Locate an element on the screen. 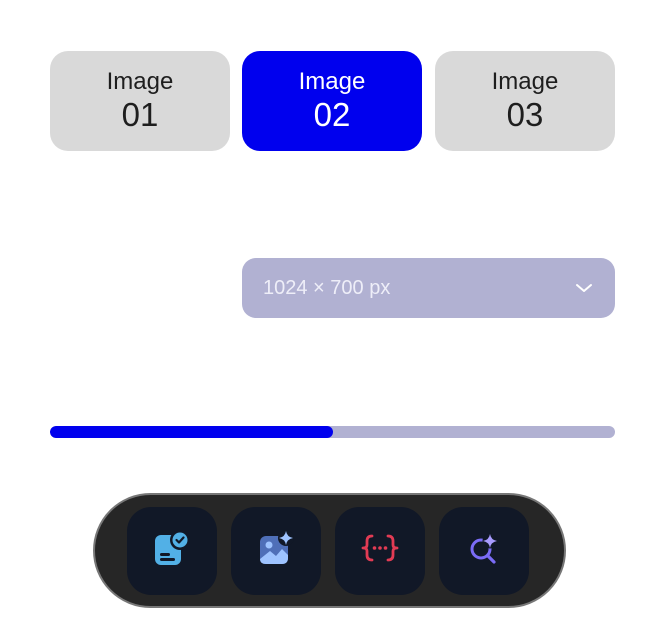 Image resolution: width=665 pixels, height=641 pixels. dock-button-code is located at coordinates (380, 550).